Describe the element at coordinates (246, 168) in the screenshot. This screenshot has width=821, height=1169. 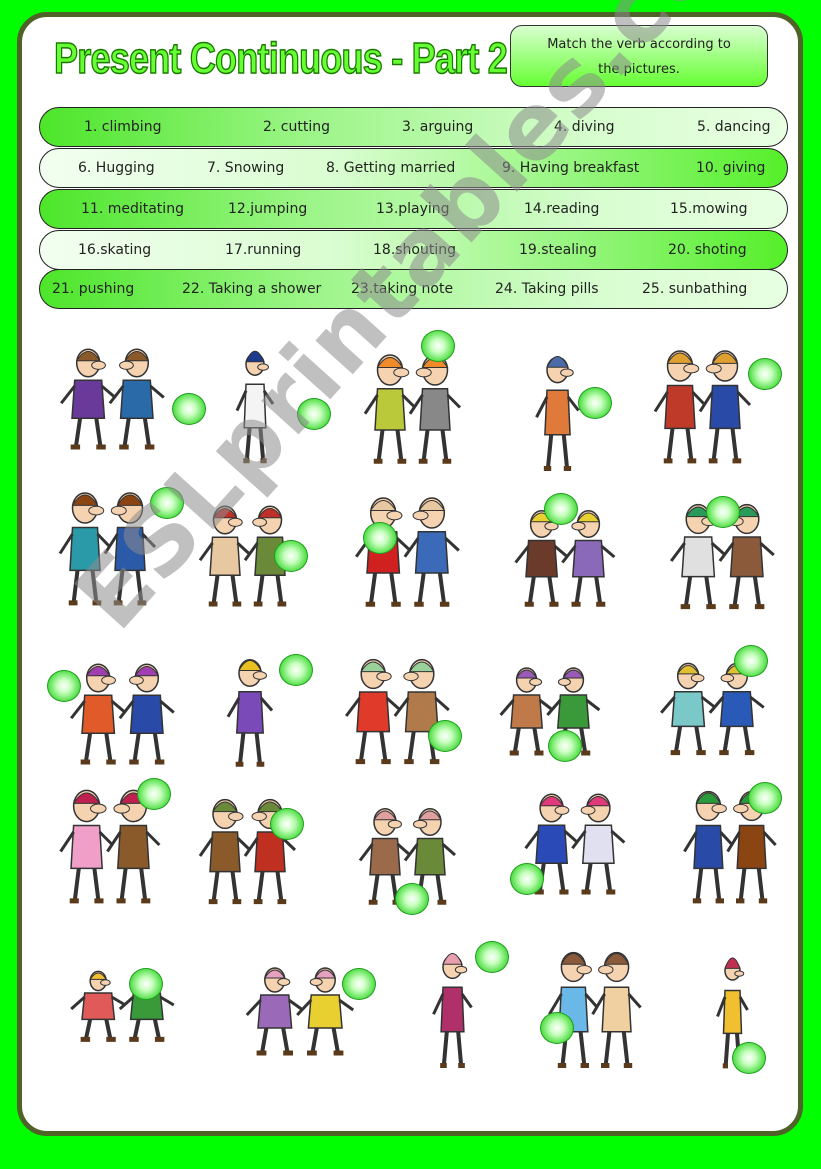
I see `word-item: 7. Snowing` at that location.